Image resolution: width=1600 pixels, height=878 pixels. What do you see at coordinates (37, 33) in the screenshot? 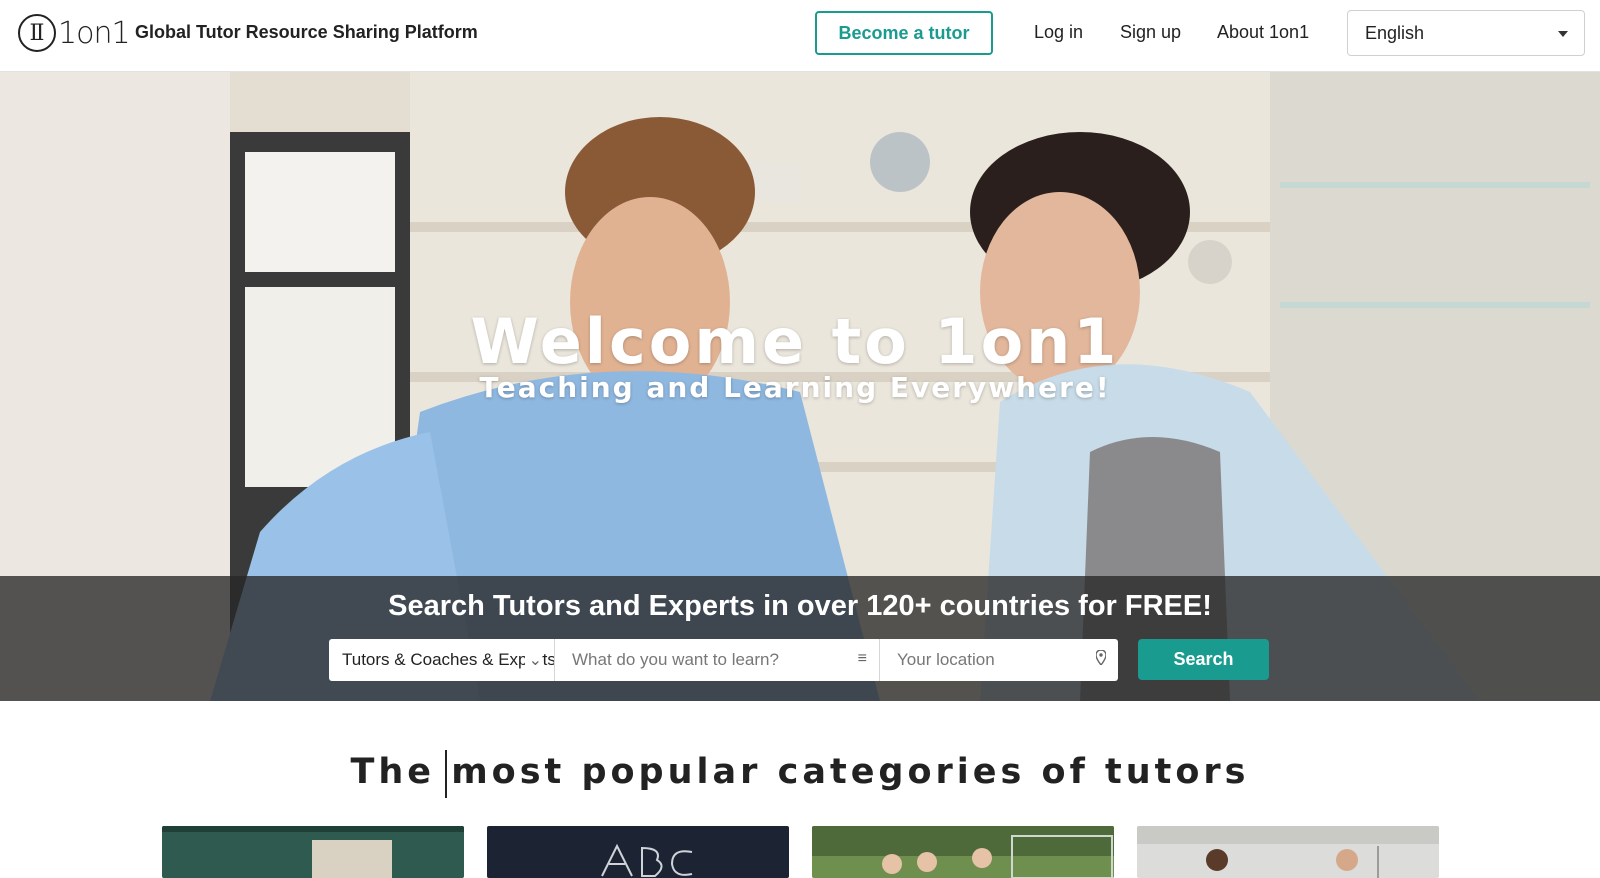
I see `logo-mark-icon: Ⅱ` at bounding box center [37, 33].